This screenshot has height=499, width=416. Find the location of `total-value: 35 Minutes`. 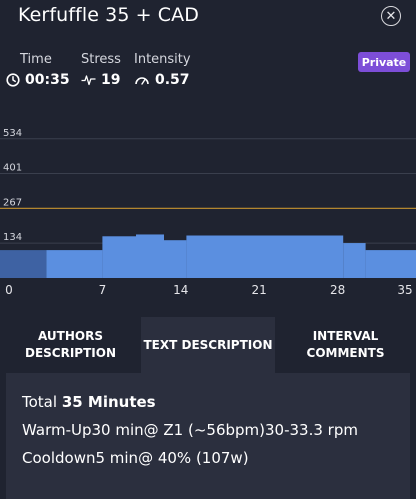

total-value: 35 Minutes is located at coordinates (108, 402).